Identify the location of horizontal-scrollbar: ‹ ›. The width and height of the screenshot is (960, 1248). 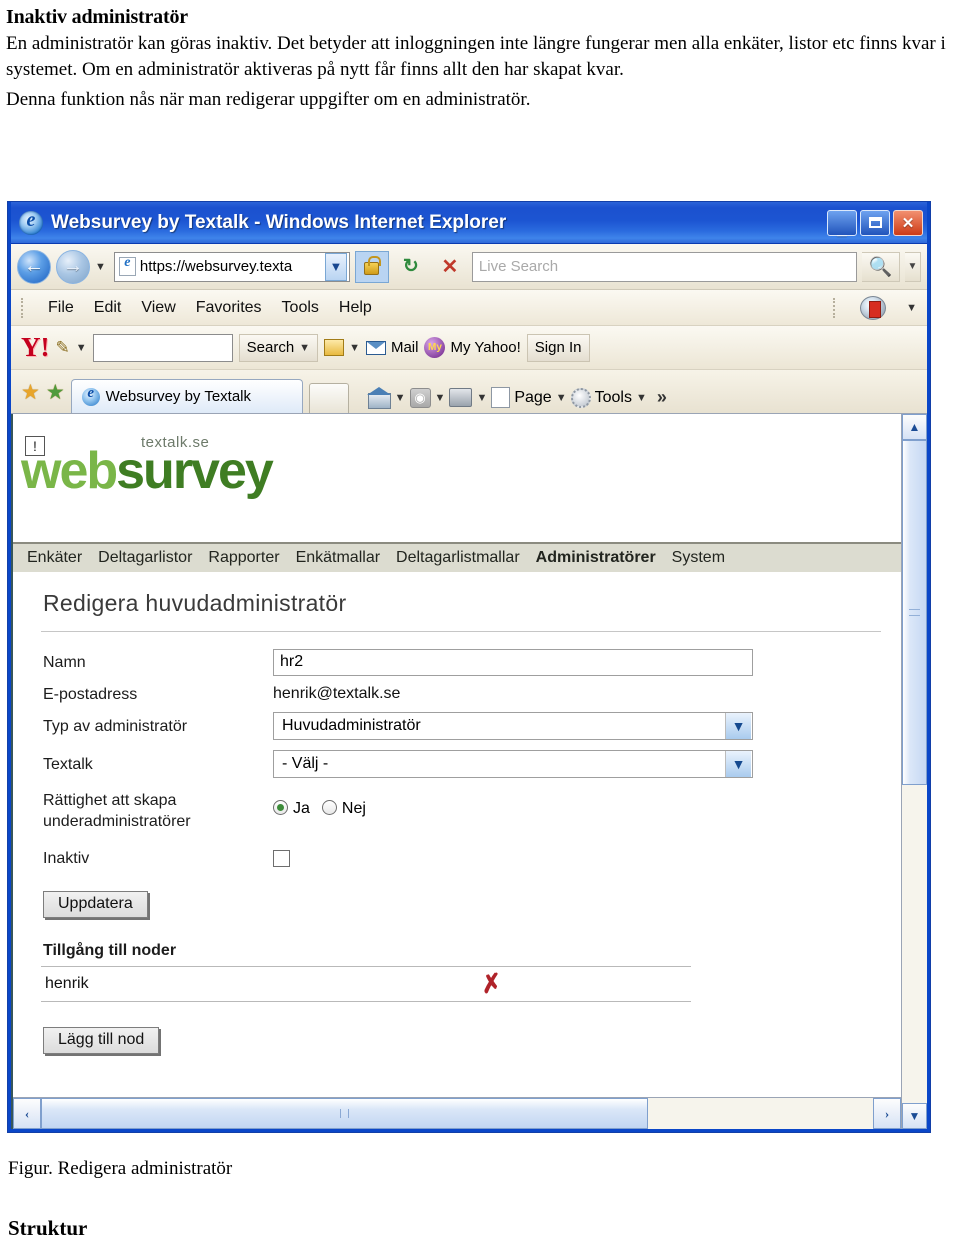
(457, 1113).